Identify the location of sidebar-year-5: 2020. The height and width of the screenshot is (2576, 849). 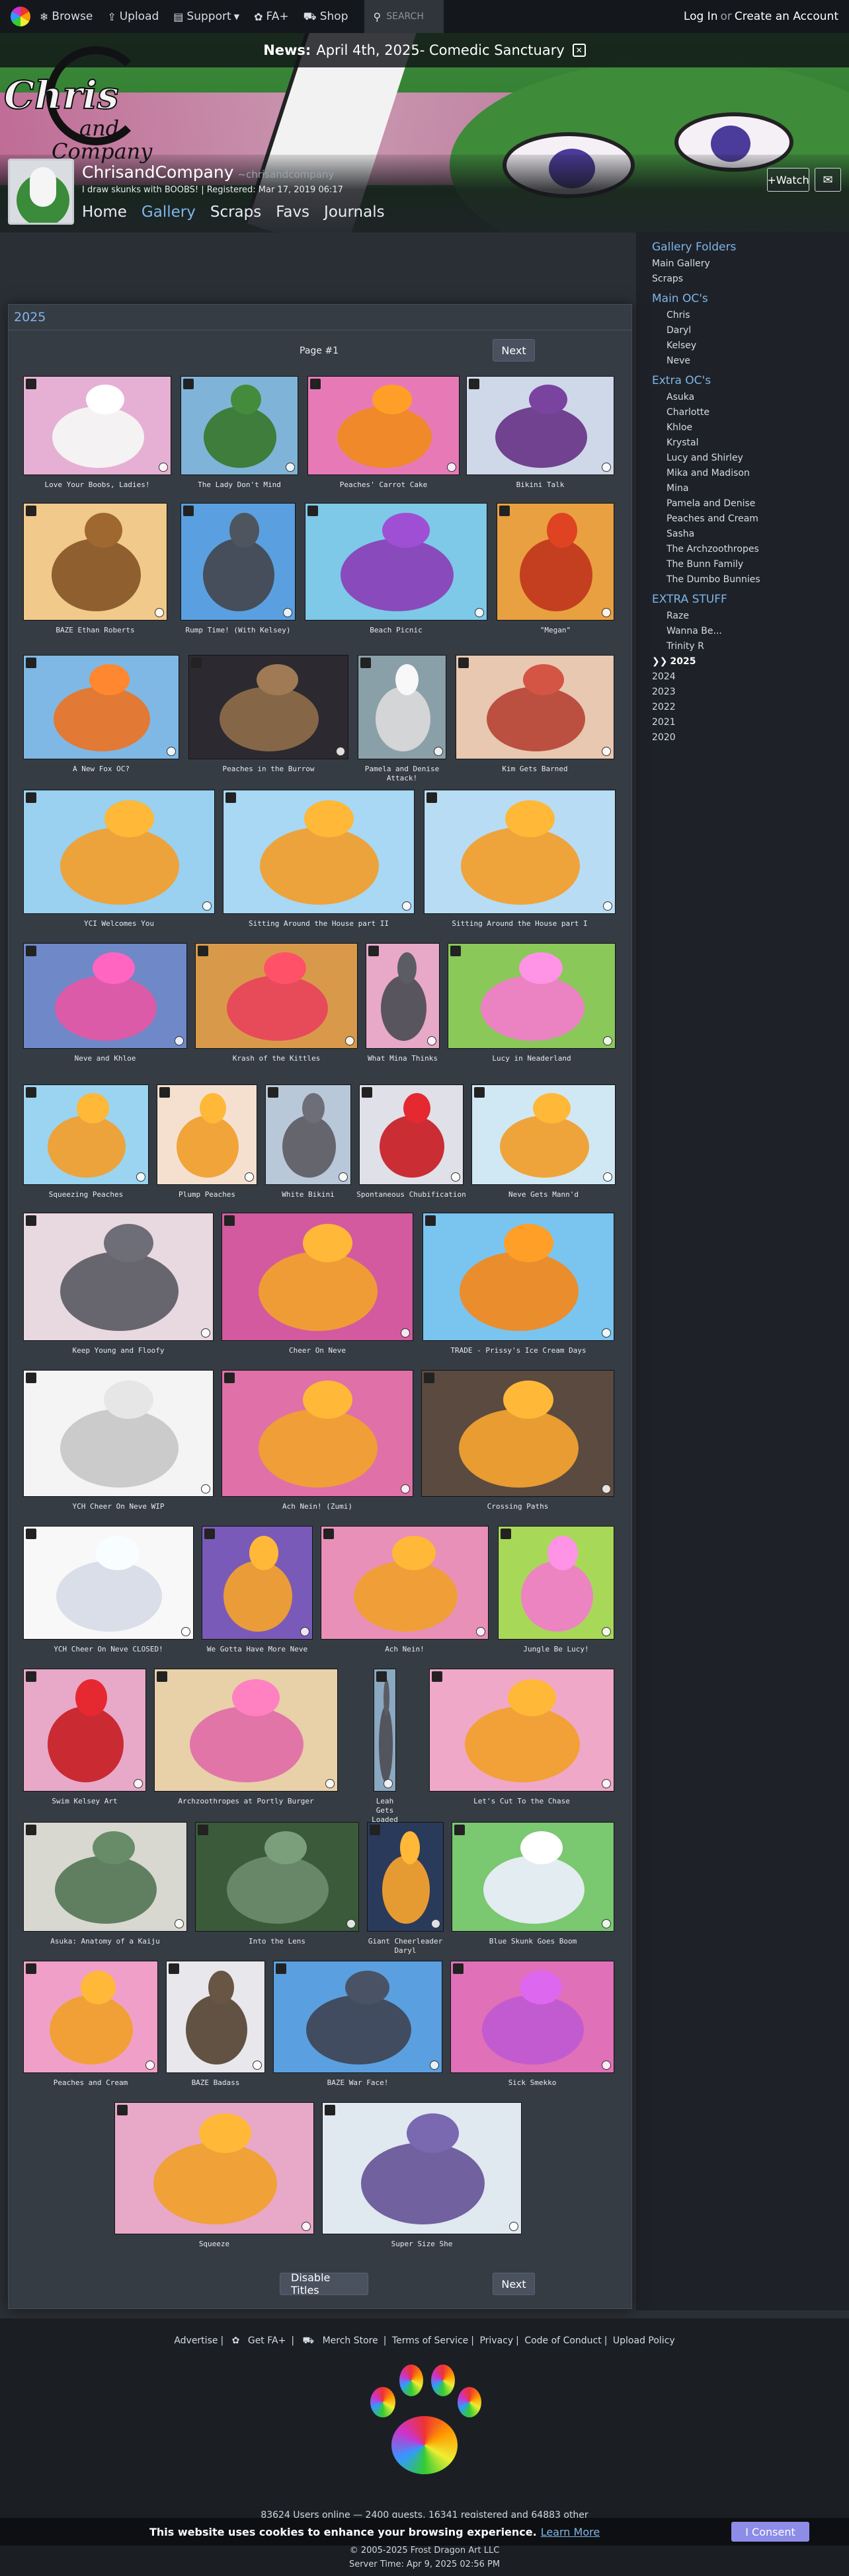
(751, 738).